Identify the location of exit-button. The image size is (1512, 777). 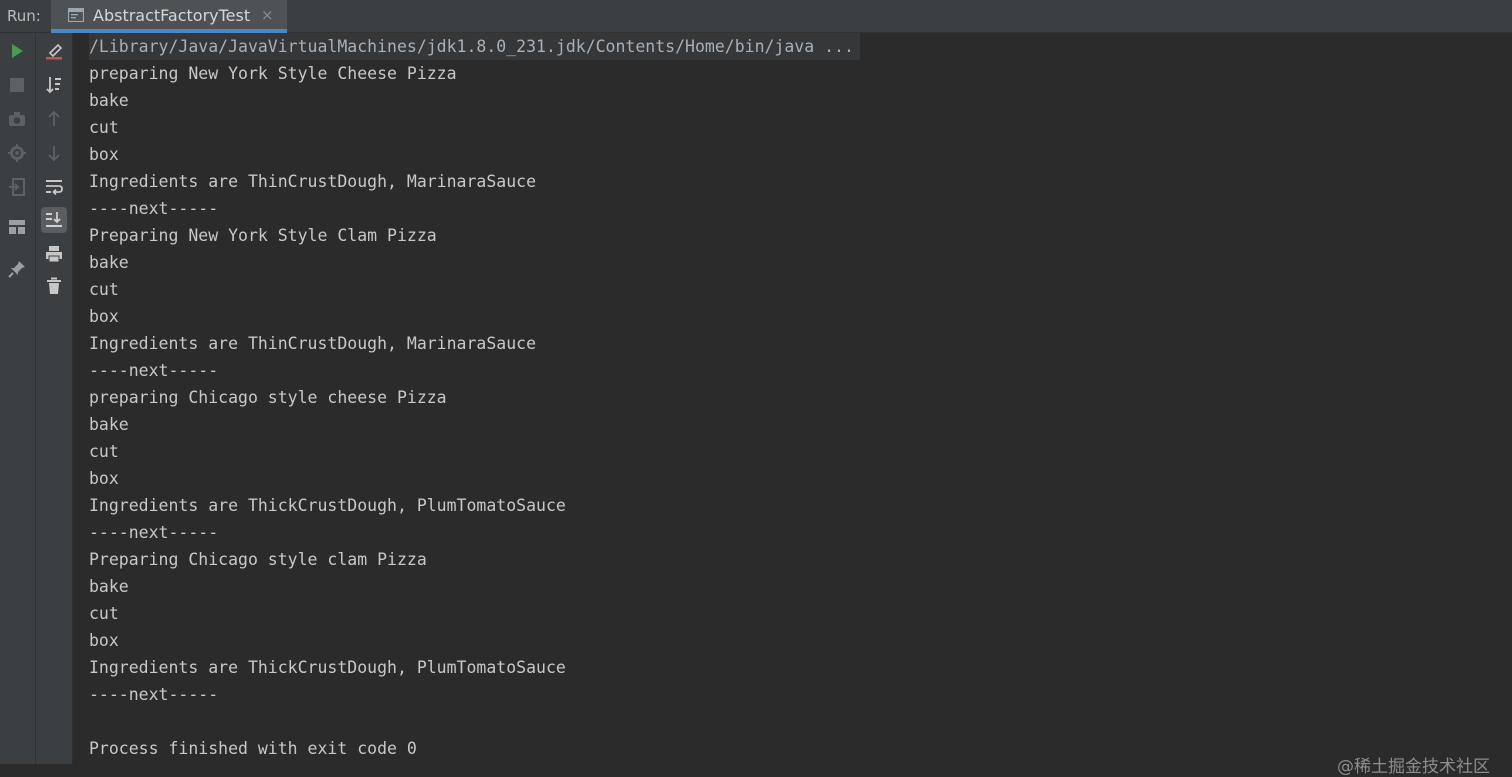
(17, 187).